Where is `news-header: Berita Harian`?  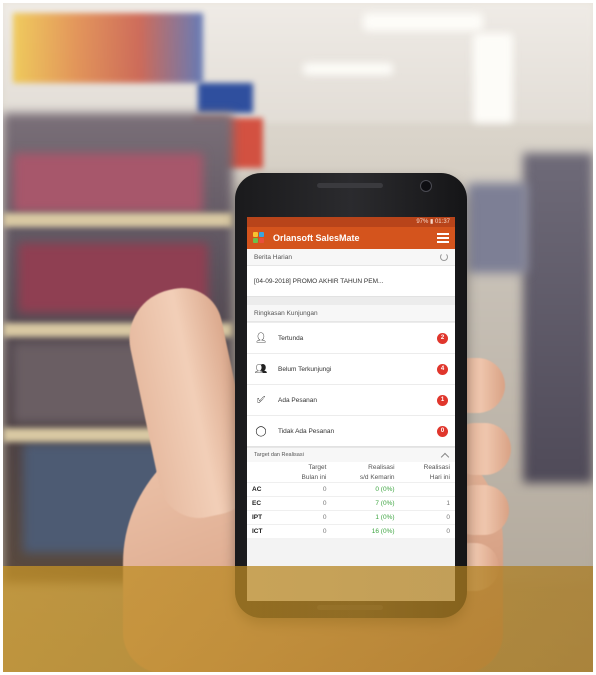 news-header: Berita Harian is located at coordinates (351, 257).